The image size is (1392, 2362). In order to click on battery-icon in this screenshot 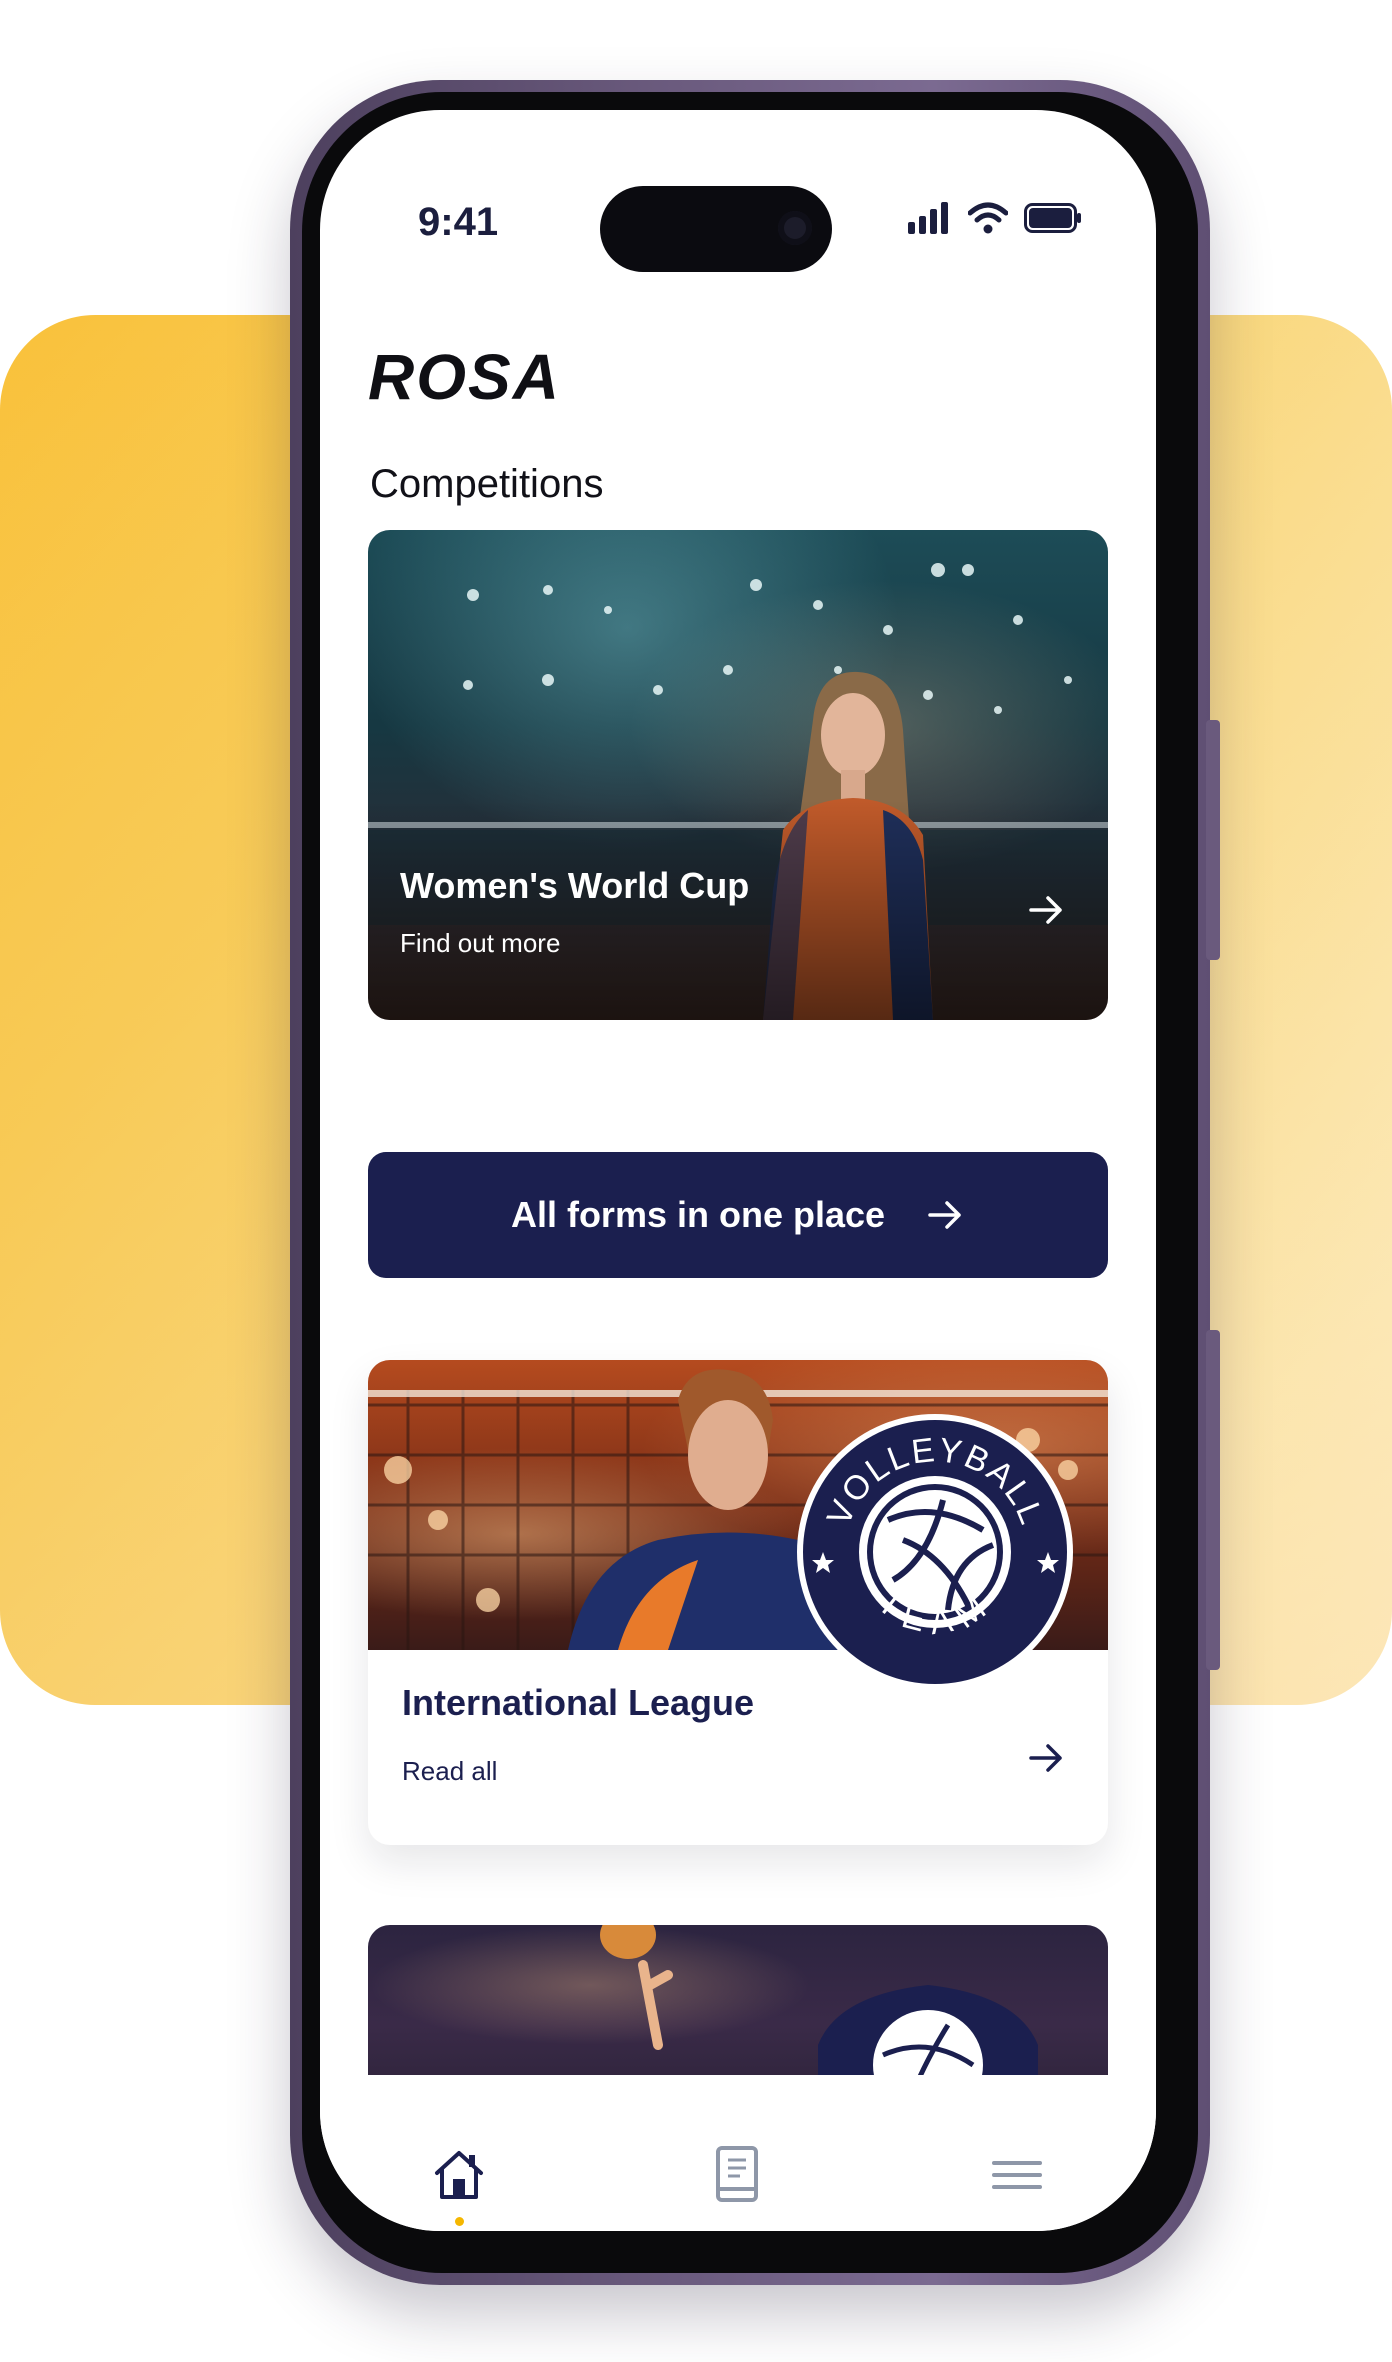, I will do `click(1052, 218)`.